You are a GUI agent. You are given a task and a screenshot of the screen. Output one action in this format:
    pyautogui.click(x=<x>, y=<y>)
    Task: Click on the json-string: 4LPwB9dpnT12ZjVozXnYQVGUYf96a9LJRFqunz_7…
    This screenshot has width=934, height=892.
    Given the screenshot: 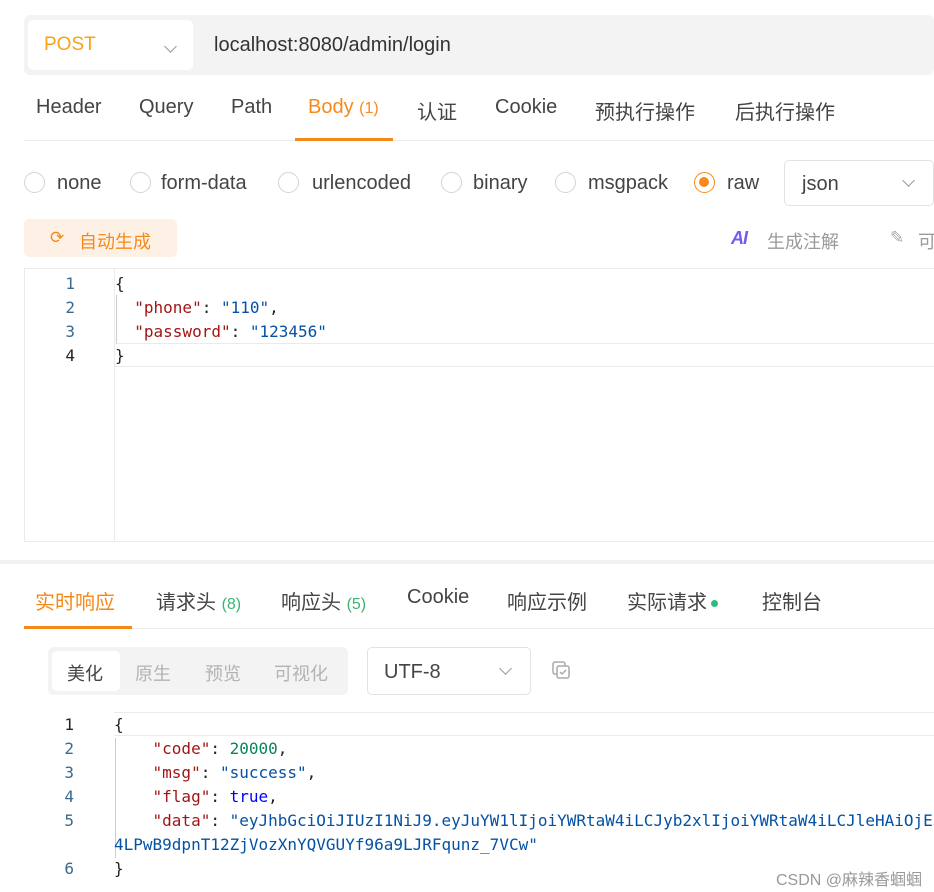 What is the action you would take?
    pyautogui.click(x=326, y=844)
    